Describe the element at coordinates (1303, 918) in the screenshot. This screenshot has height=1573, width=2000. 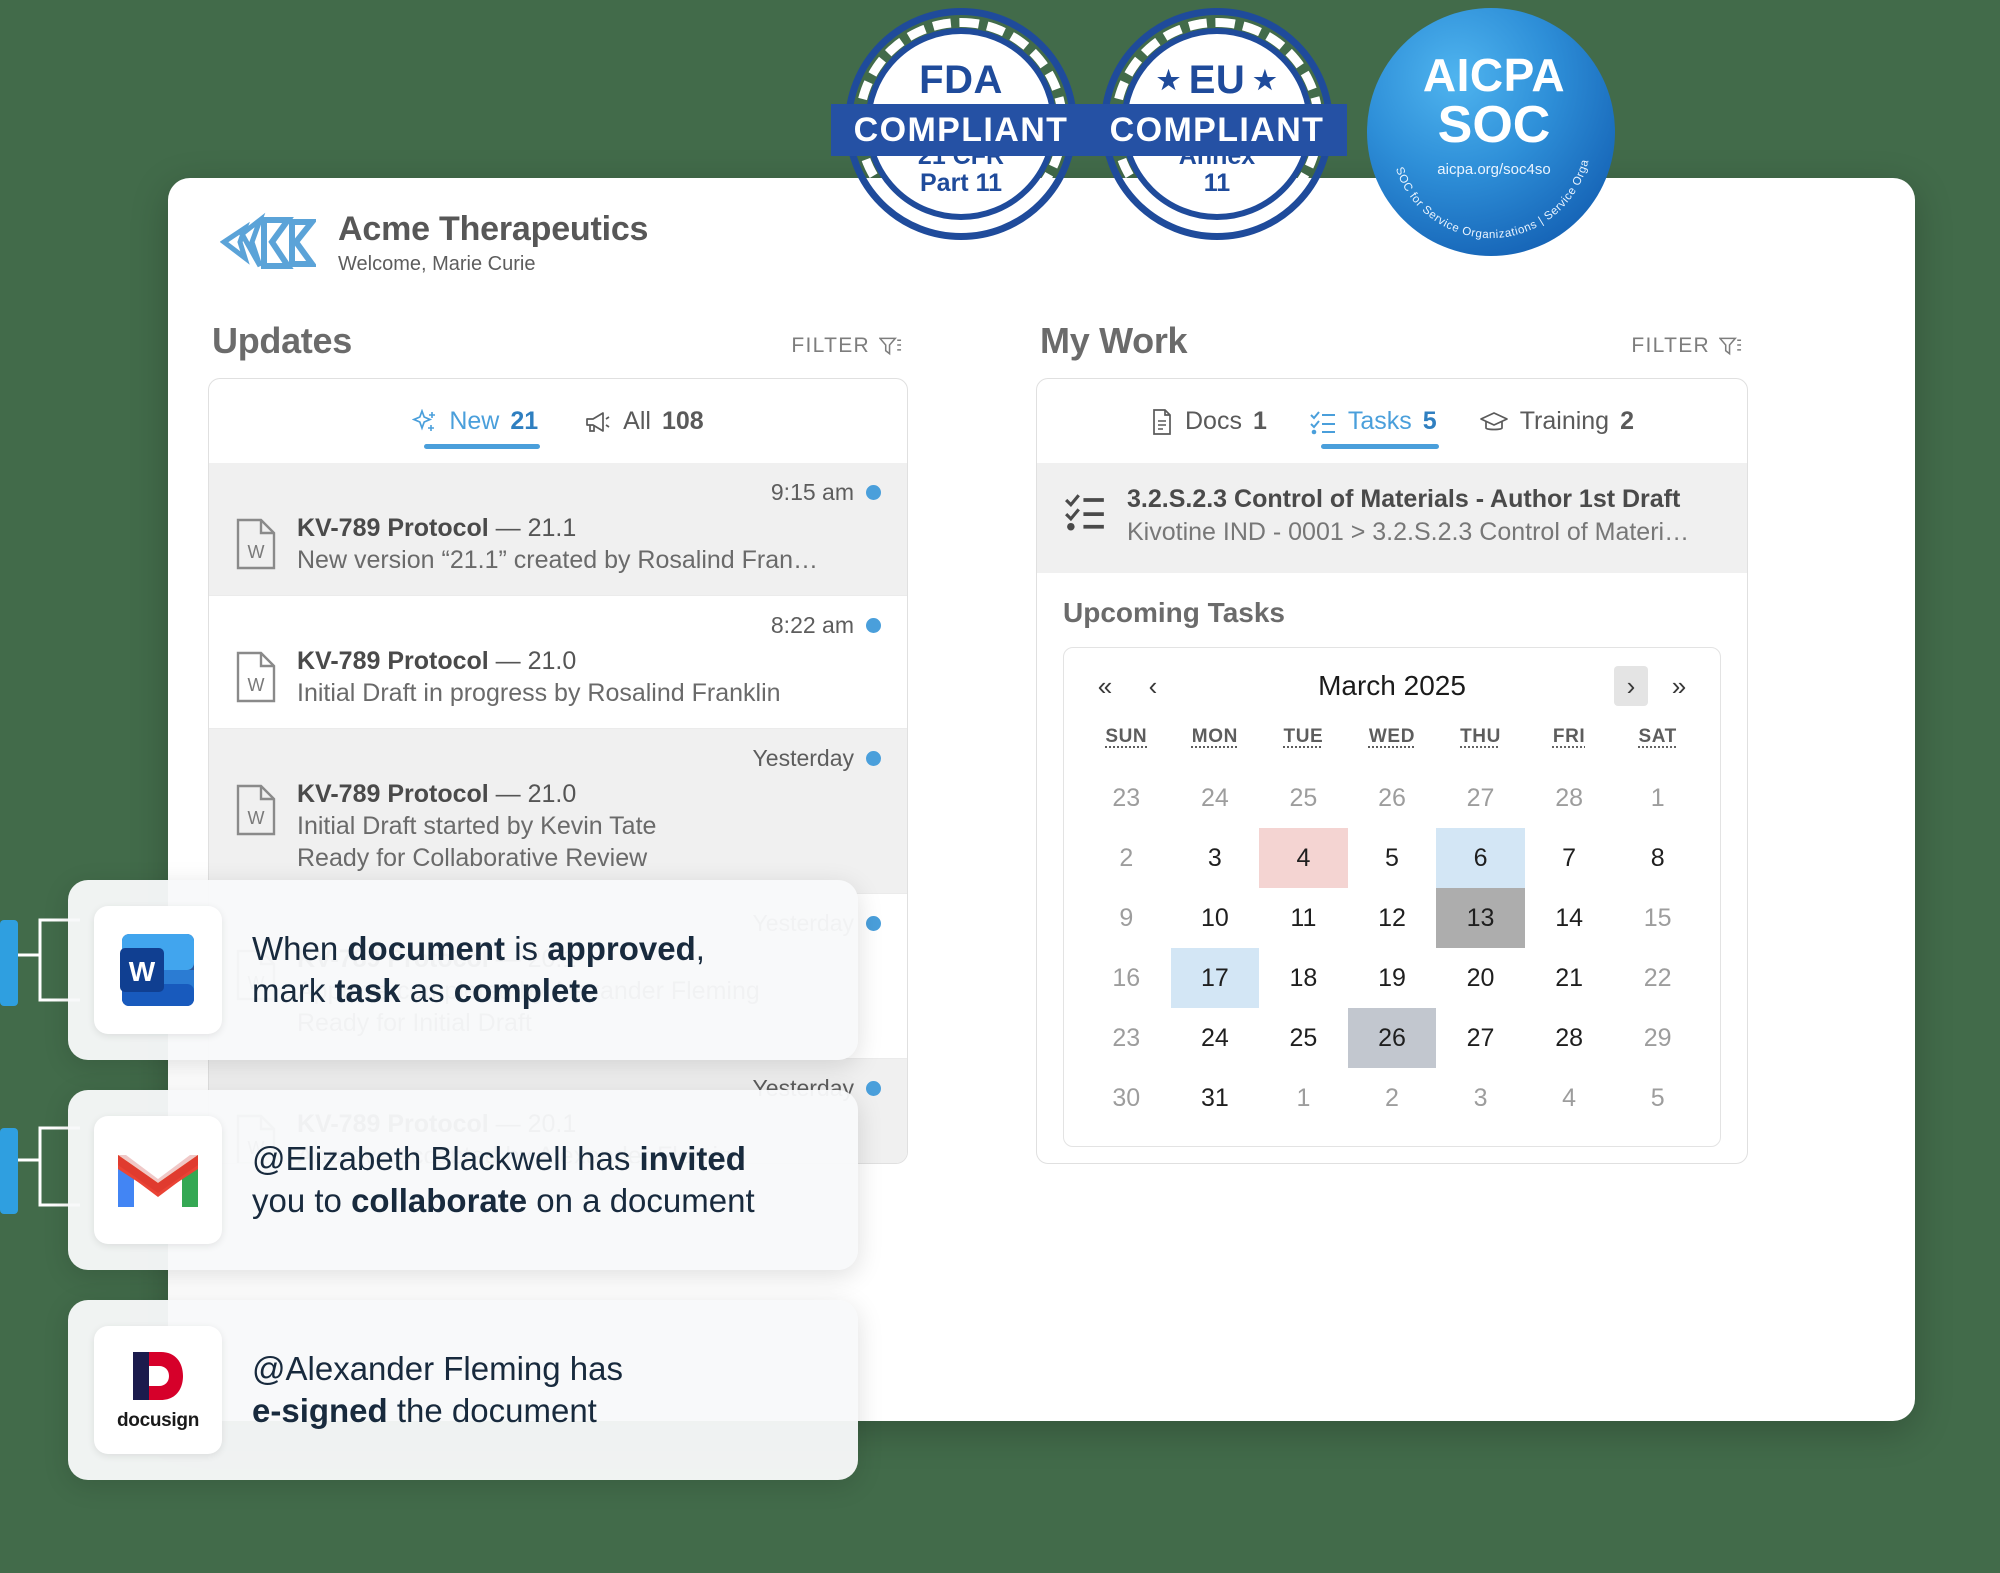
I see `calendar-day-cell: 11` at that location.